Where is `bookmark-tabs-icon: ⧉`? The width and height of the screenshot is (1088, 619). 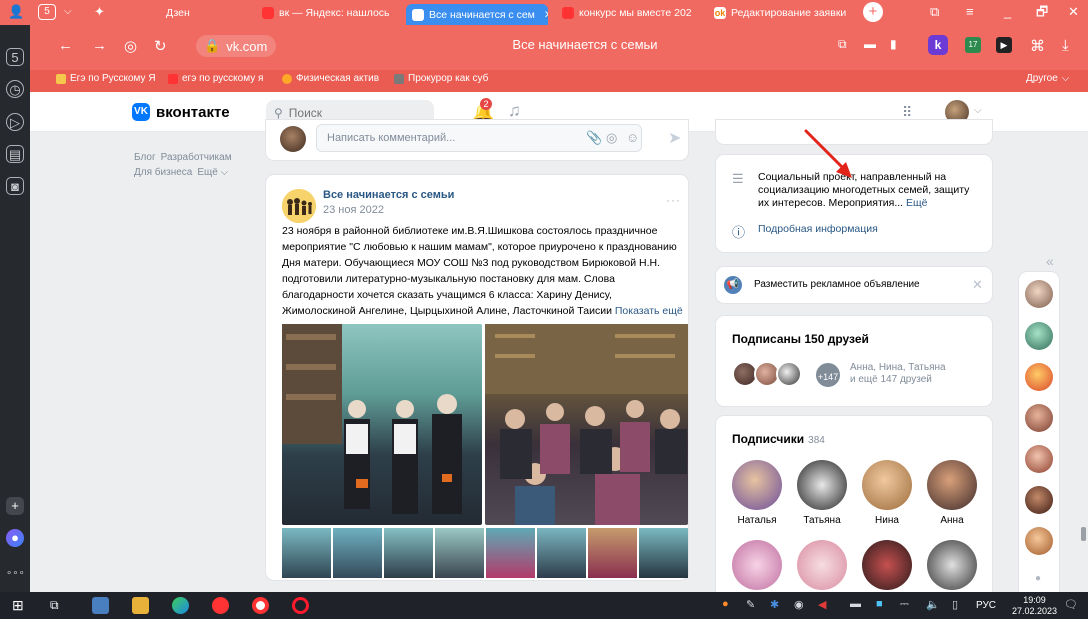 bookmark-tabs-icon: ⧉ is located at coordinates (934, 12).